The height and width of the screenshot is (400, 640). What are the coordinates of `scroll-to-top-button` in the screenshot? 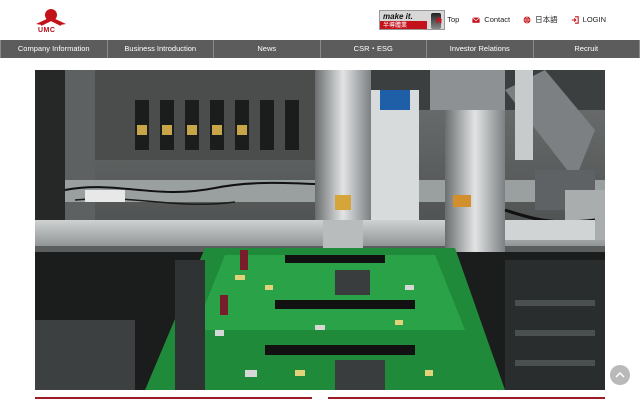 It's located at (620, 375).